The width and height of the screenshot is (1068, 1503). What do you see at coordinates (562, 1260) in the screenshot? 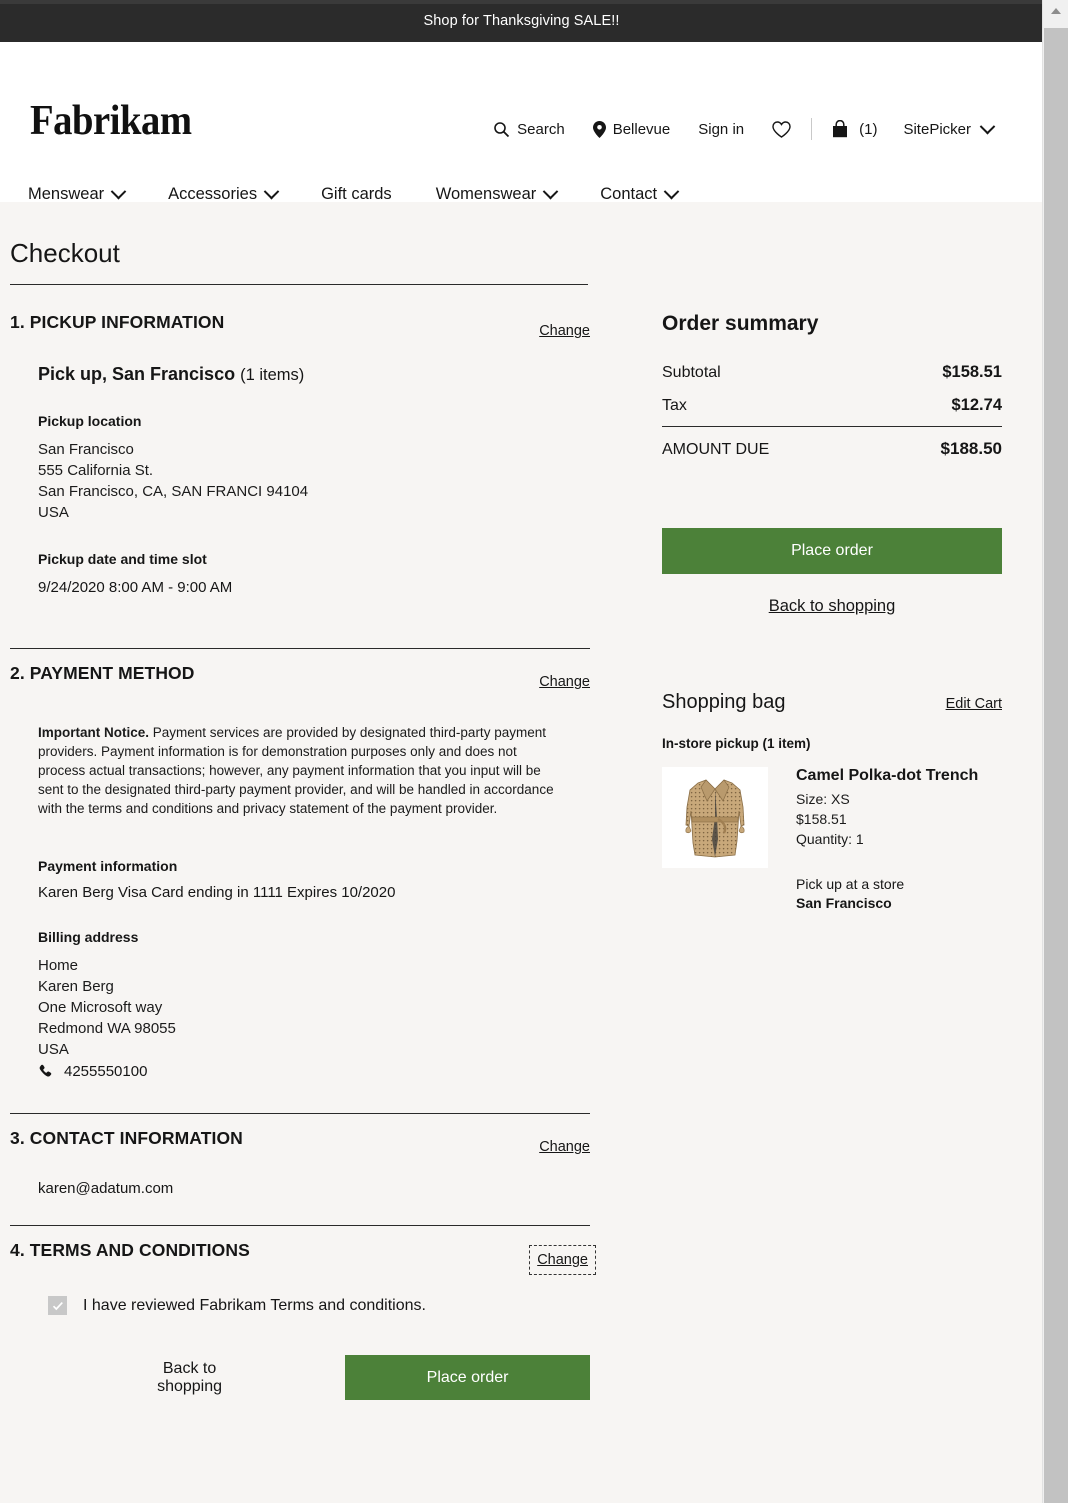
I see `change-terms-button: Change` at bounding box center [562, 1260].